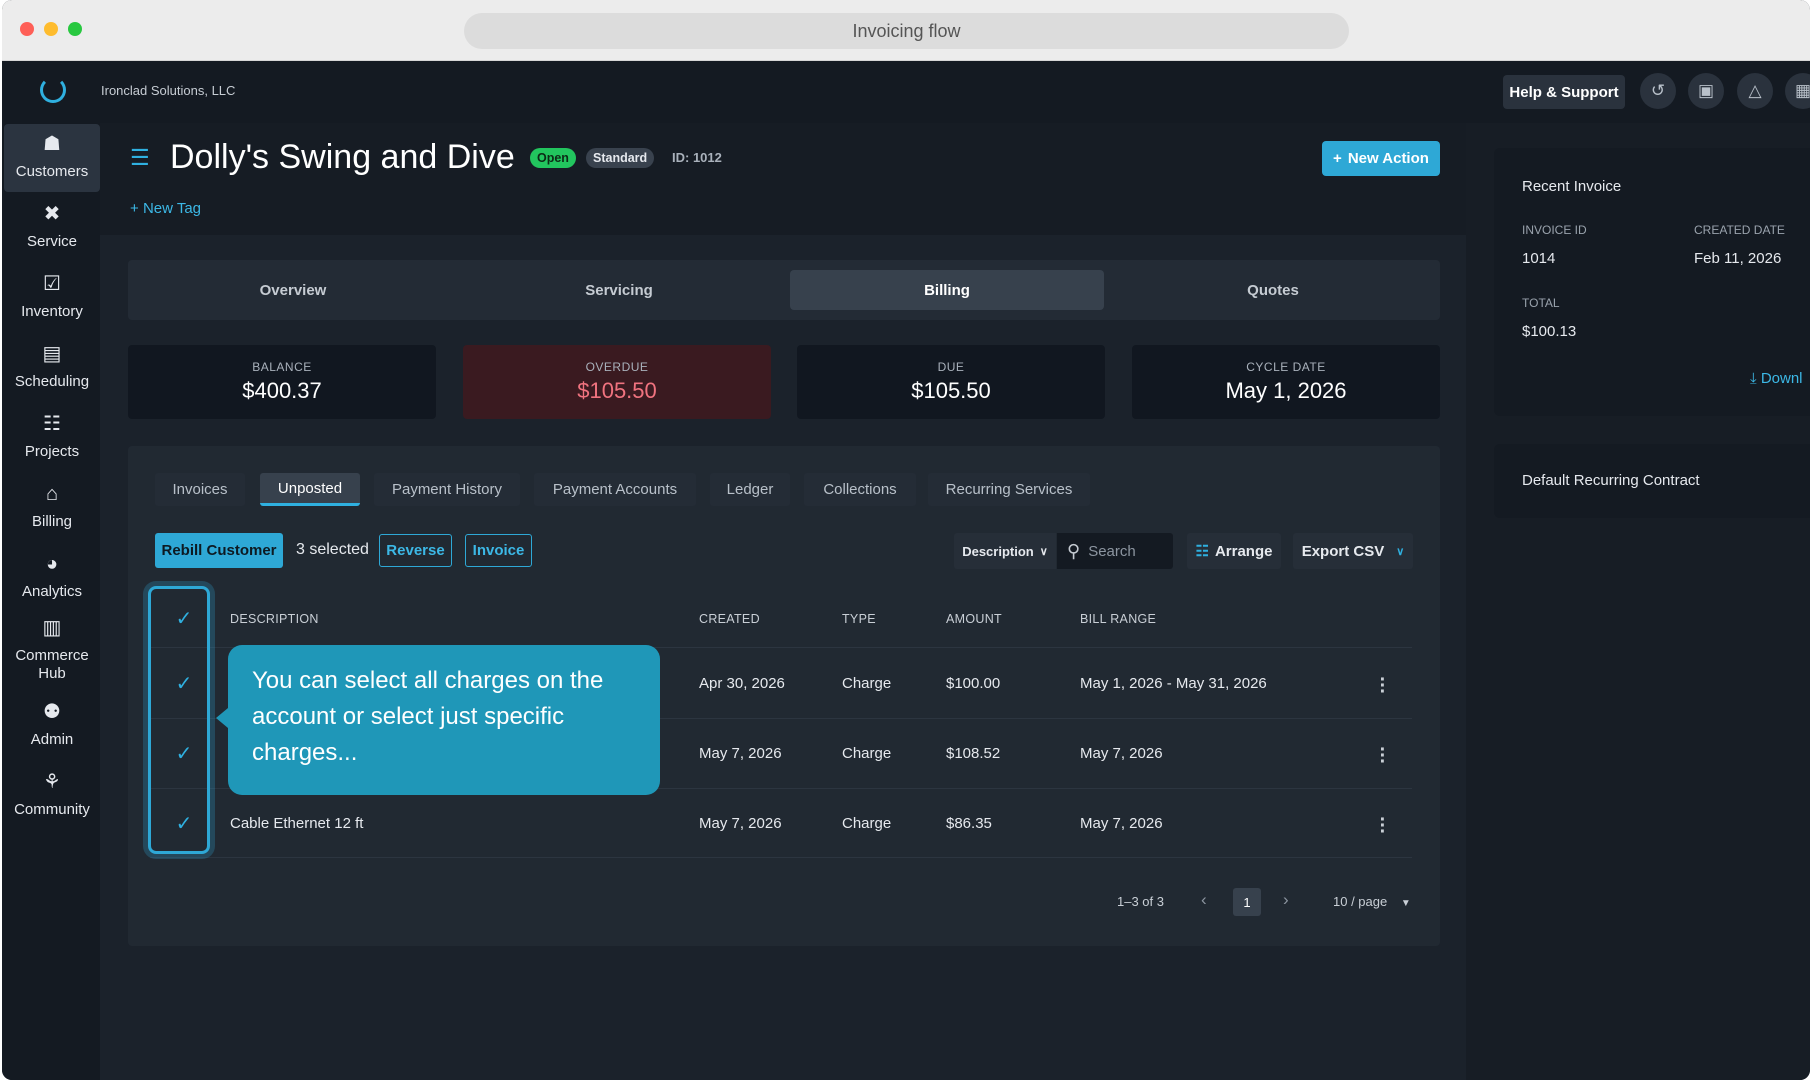 This screenshot has width=1814, height=1080. Describe the element at coordinates (1234, 551) in the screenshot. I see `arrange-button: ☷ Arrange` at that location.